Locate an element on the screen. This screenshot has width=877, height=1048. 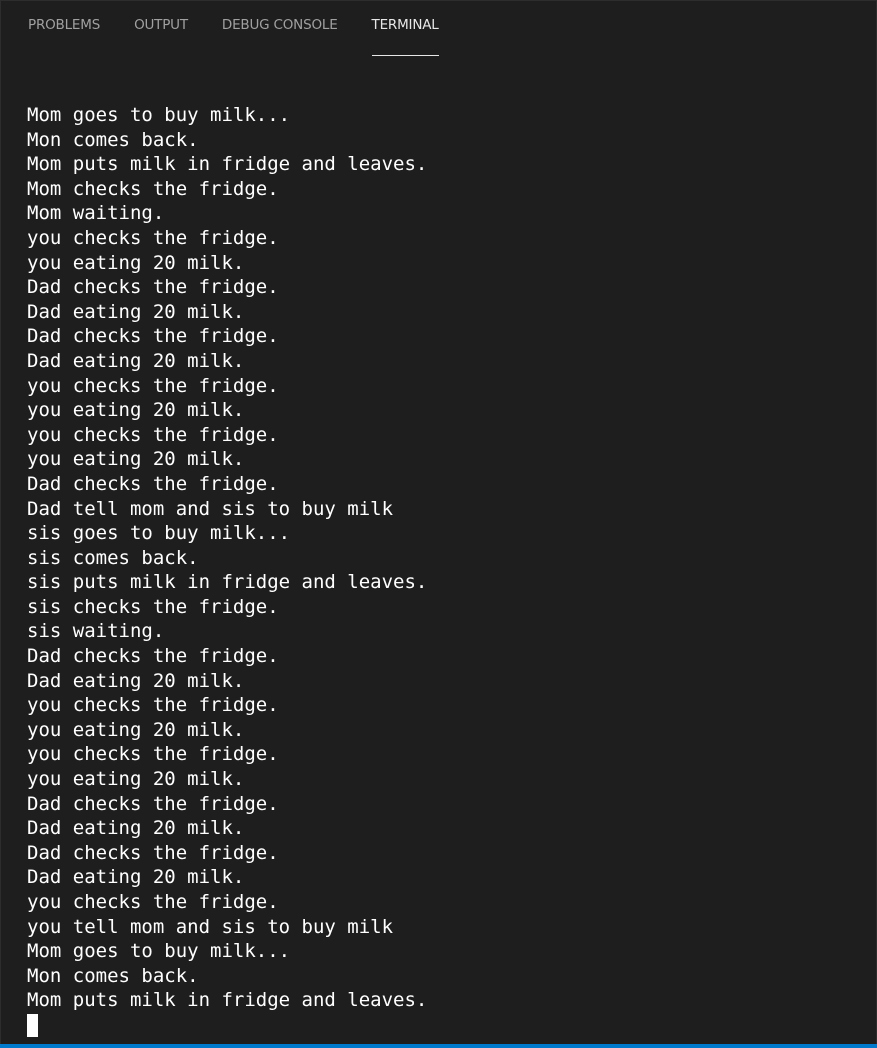
terminal-line: sis checks the fridge. is located at coordinates (153, 606).